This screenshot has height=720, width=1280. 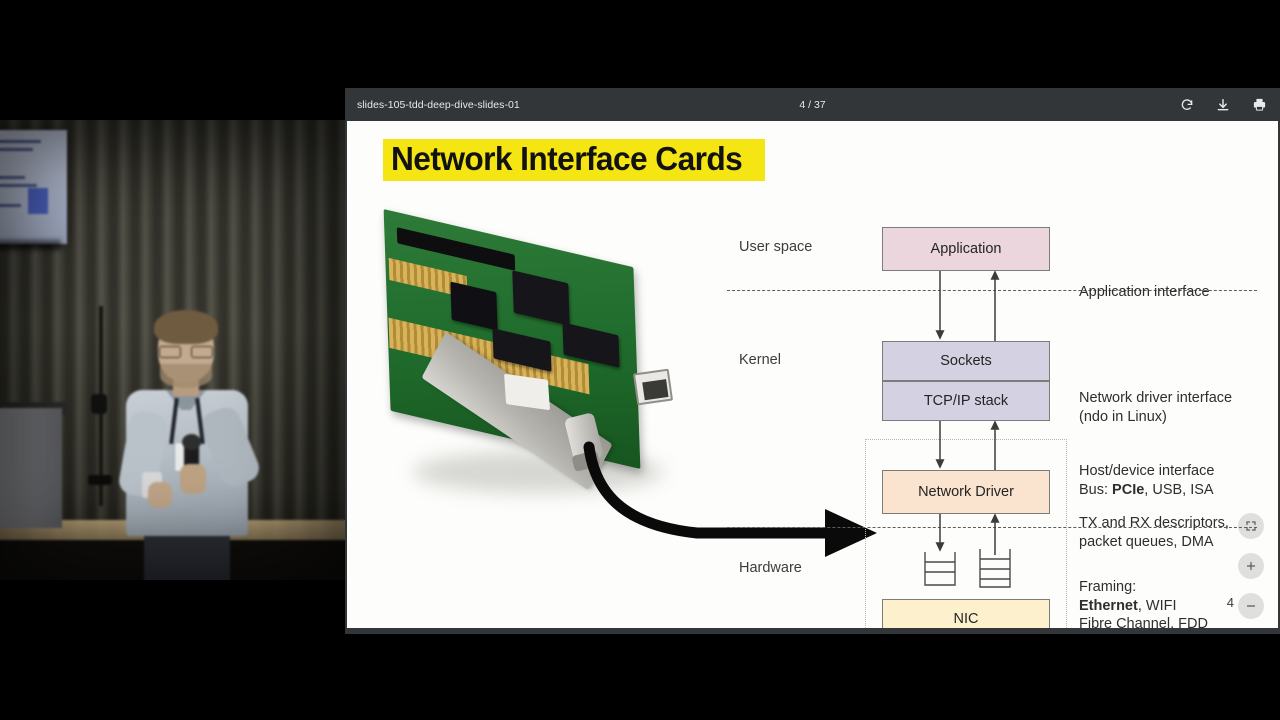 What do you see at coordinates (1128, 489) in the screenshot?
I see `bus-bold: PCIe` at bounding box center [1128, 489].